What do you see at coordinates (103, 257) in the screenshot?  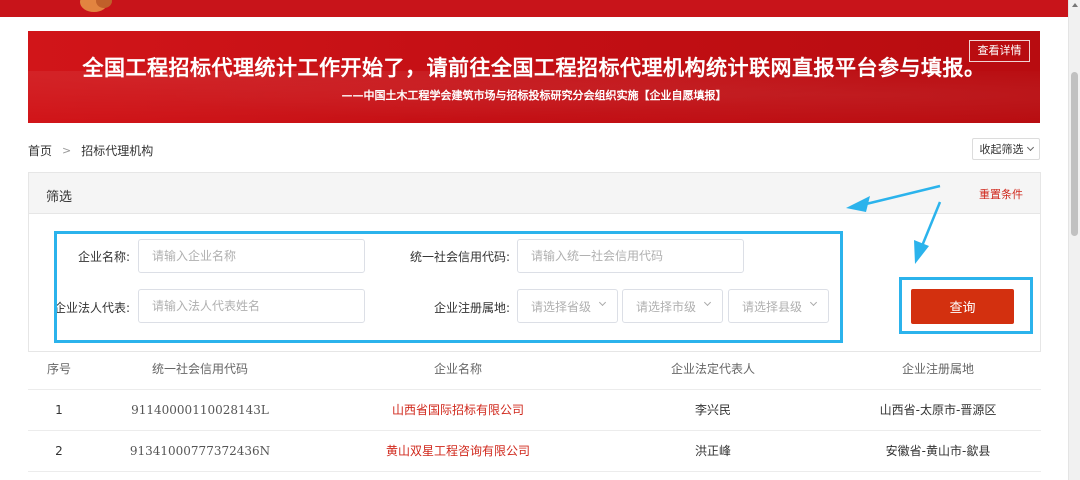 I see `company-name-label: 企业名称:` at bounding box center [103, 257].